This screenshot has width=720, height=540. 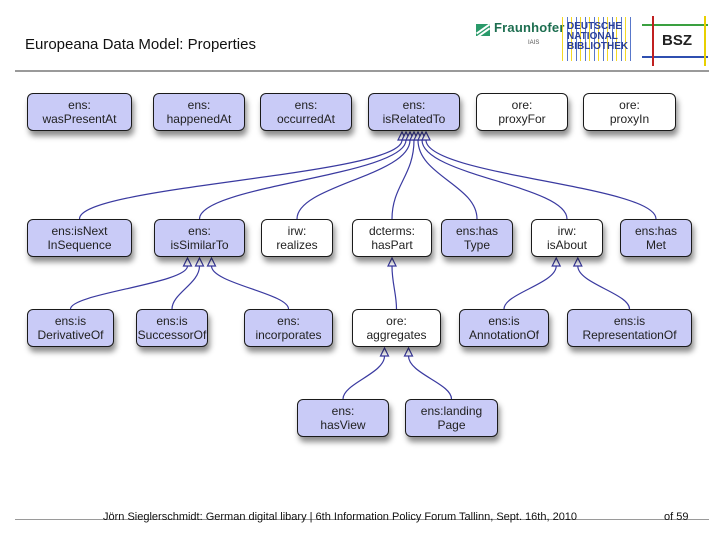 I want to click on node-name: isRelatedTo, so click(x=414, y=119).